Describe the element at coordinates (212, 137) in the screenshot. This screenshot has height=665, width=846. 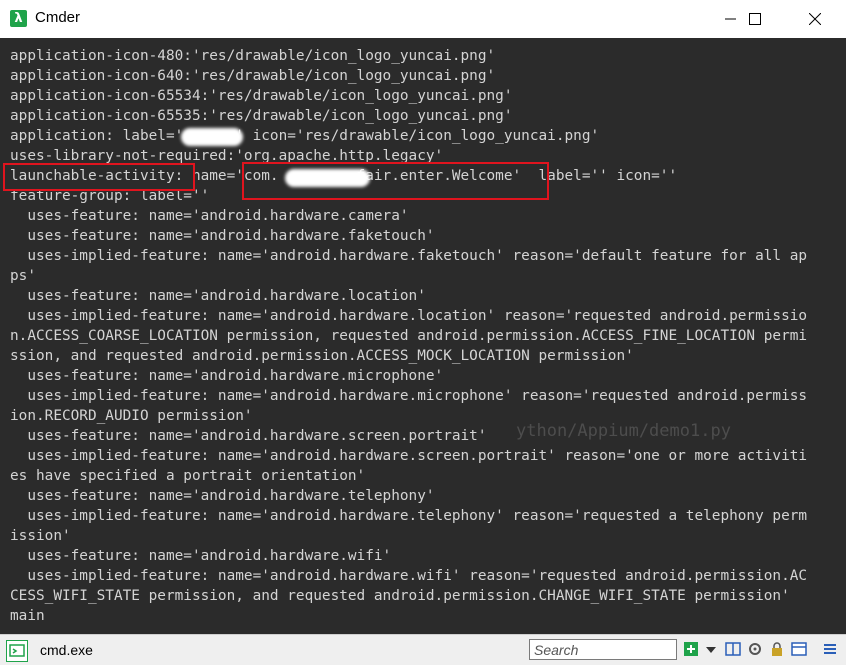
I see `redaction-label` at that location.